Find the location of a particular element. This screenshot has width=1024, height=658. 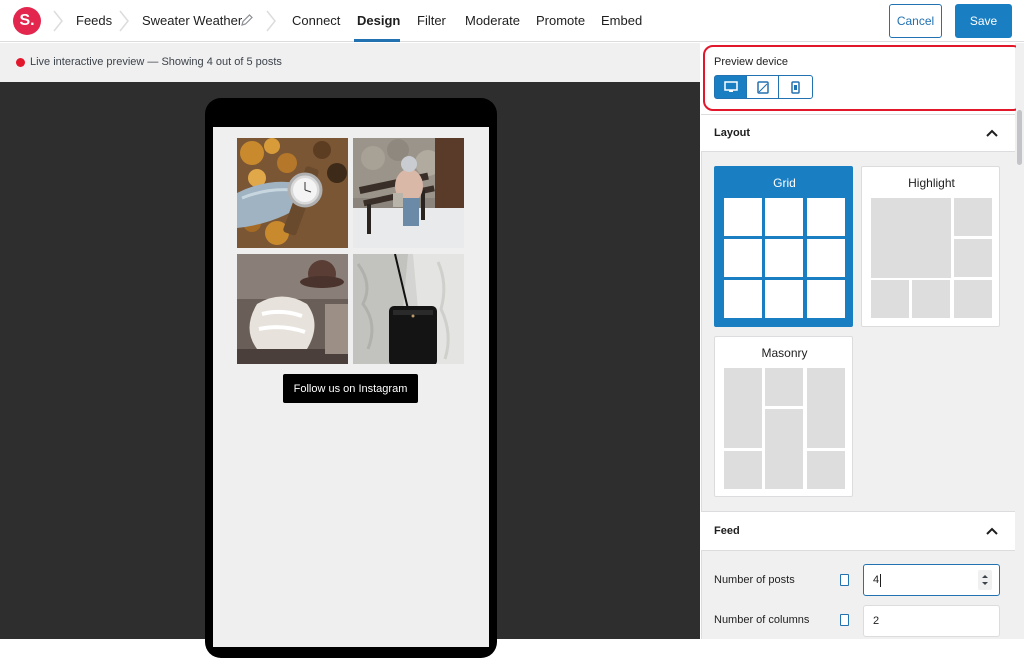

number-of-columns-input: 2 is located at coordinates (931, 621).